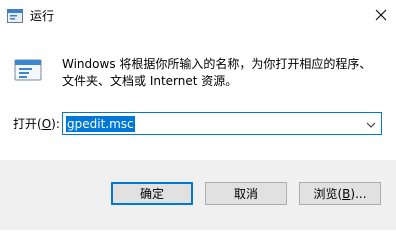 The height and width of the screenshot is (240, 396). I want to click on run-app-icon, so click(15, 16).